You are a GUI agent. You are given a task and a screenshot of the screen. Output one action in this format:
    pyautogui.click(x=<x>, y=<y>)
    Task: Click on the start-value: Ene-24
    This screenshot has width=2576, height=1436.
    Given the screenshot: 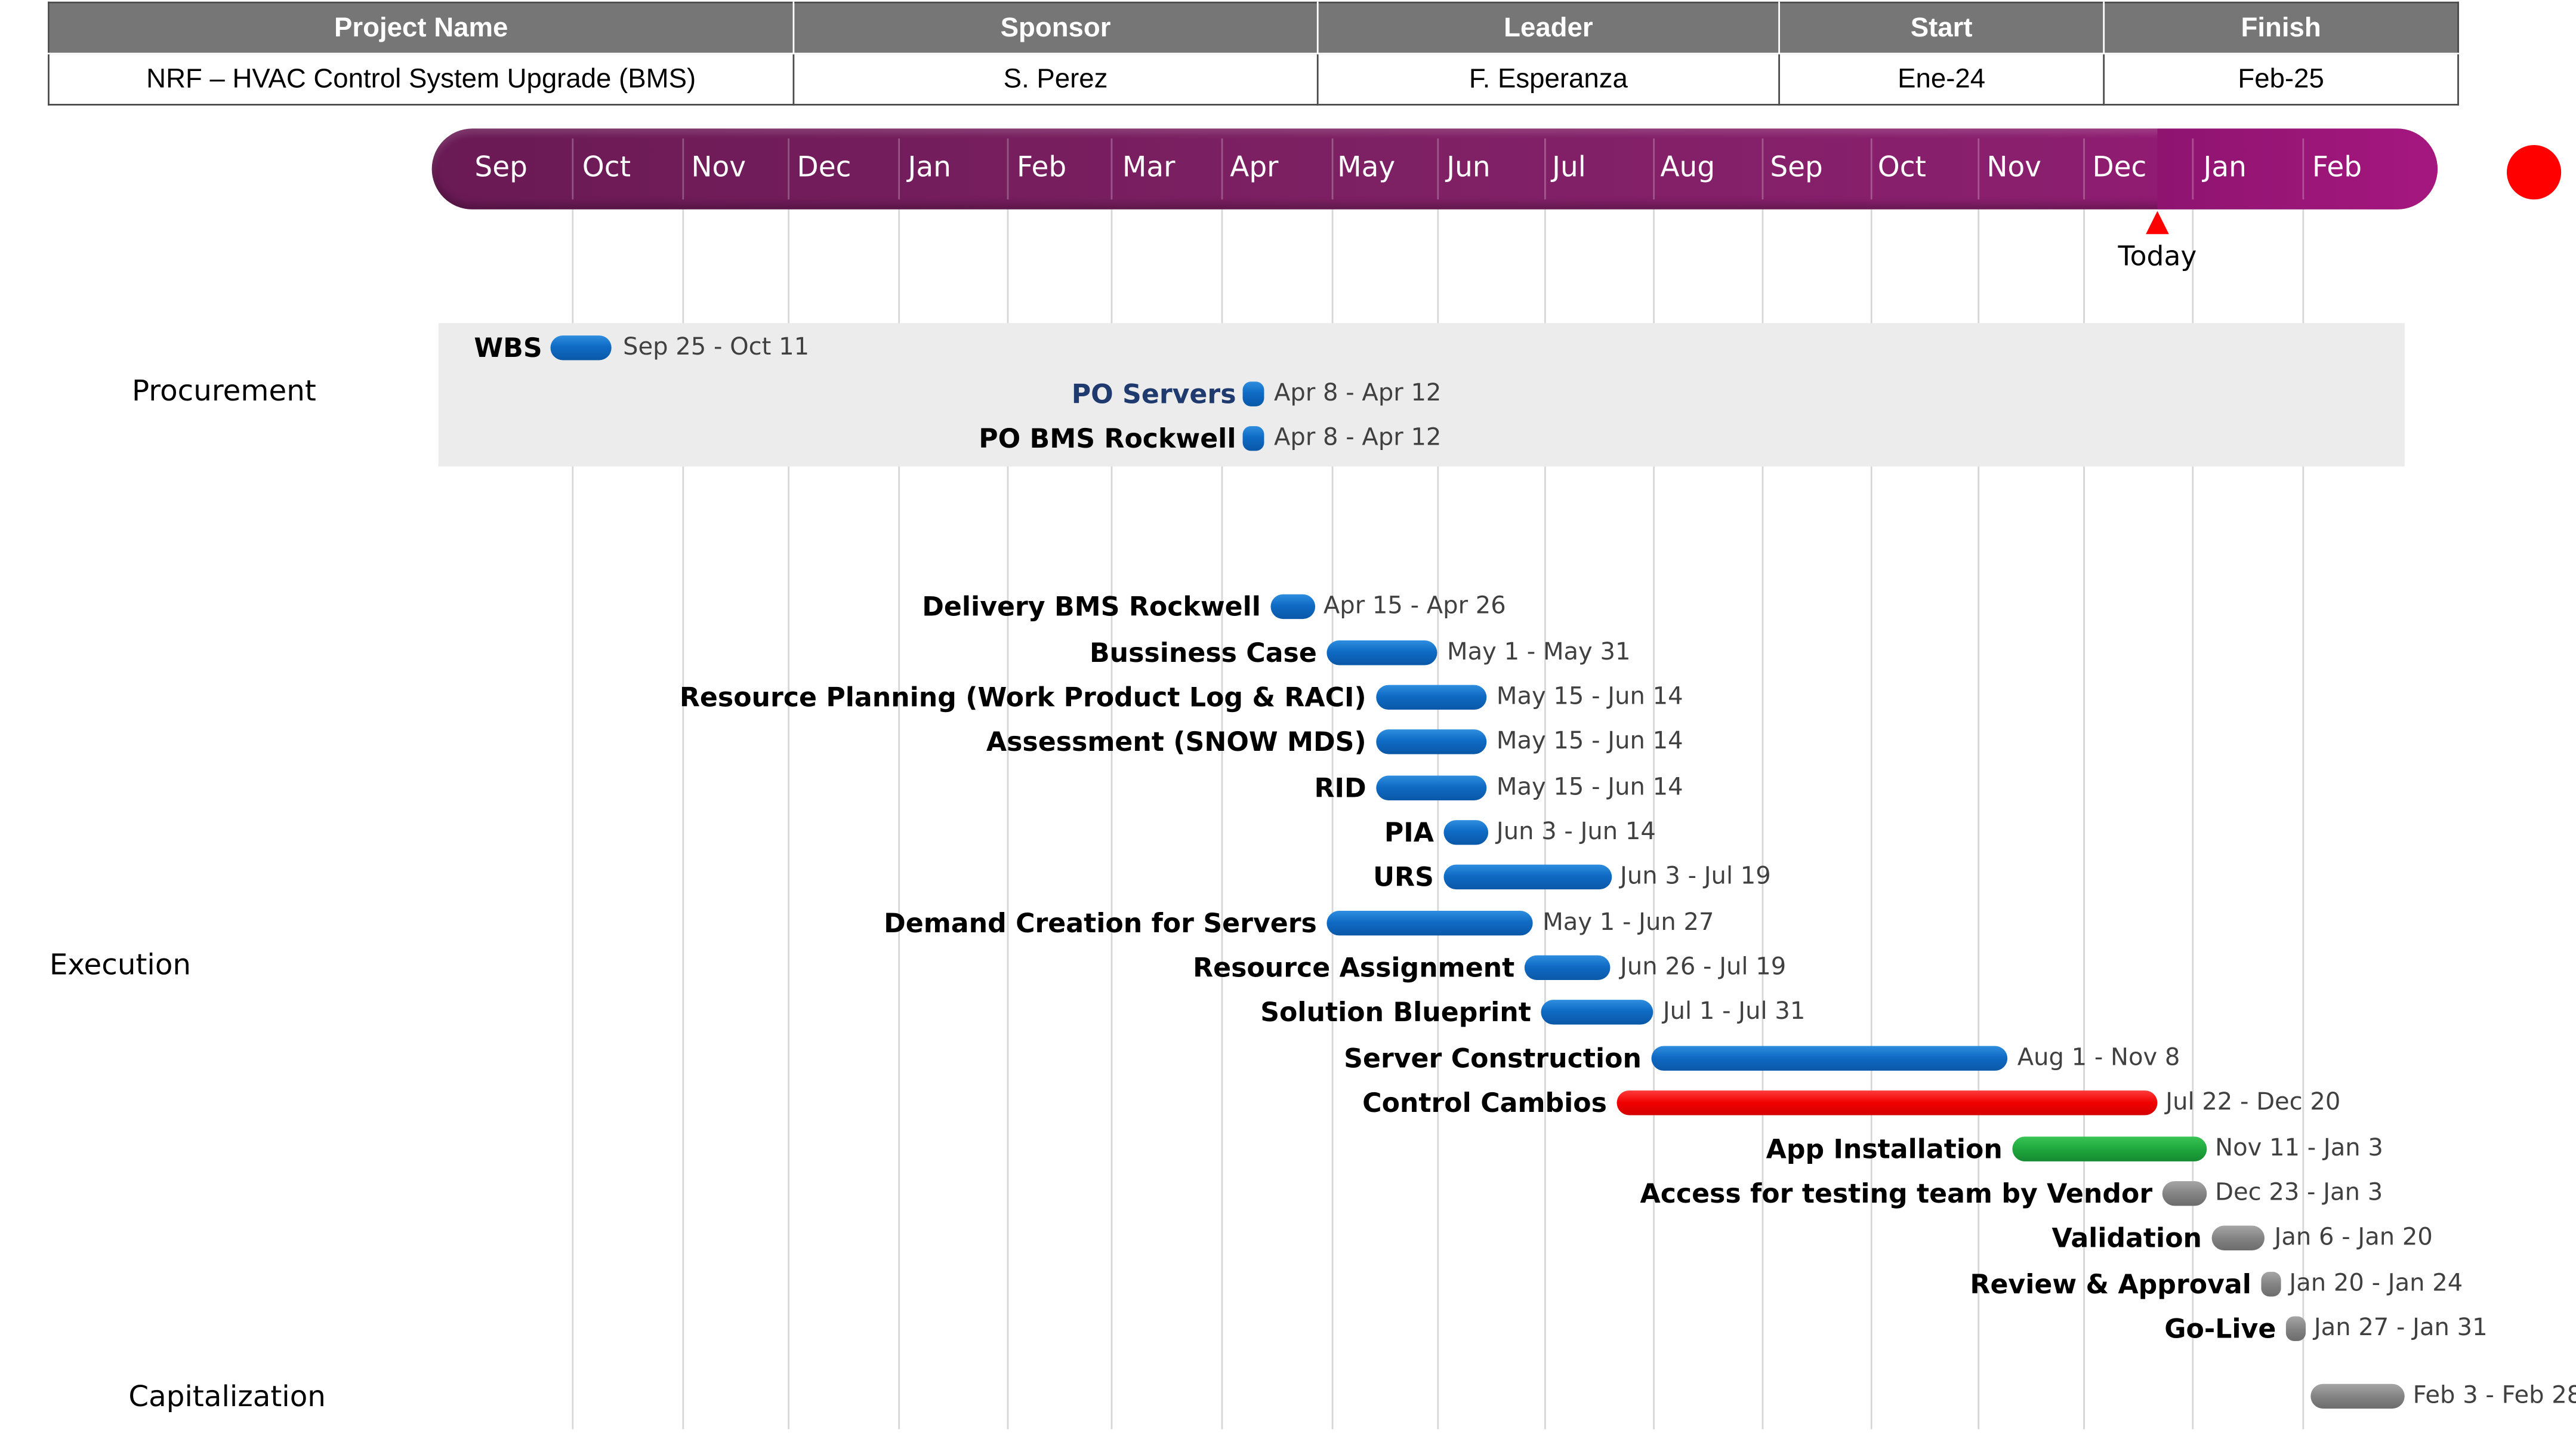 What is the action you would take?
    pyautogui.click(x=1942, y=79)
    